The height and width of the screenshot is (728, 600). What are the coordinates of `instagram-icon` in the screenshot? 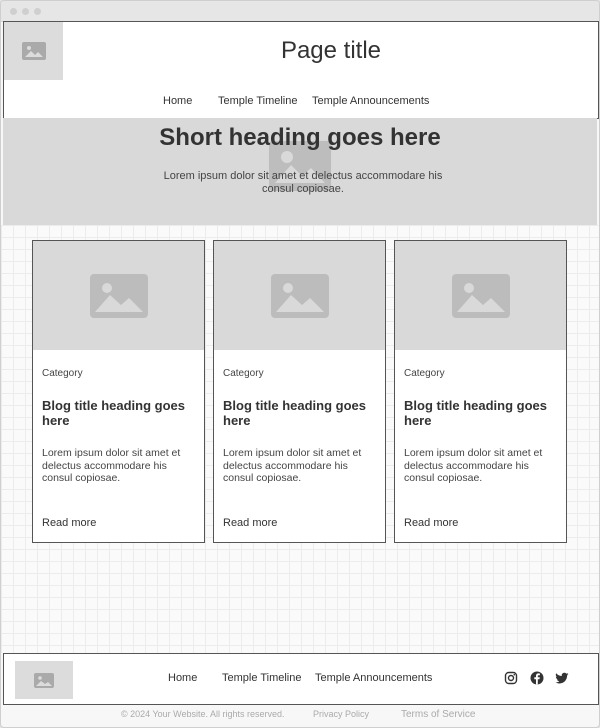 It's located at (511, 678).